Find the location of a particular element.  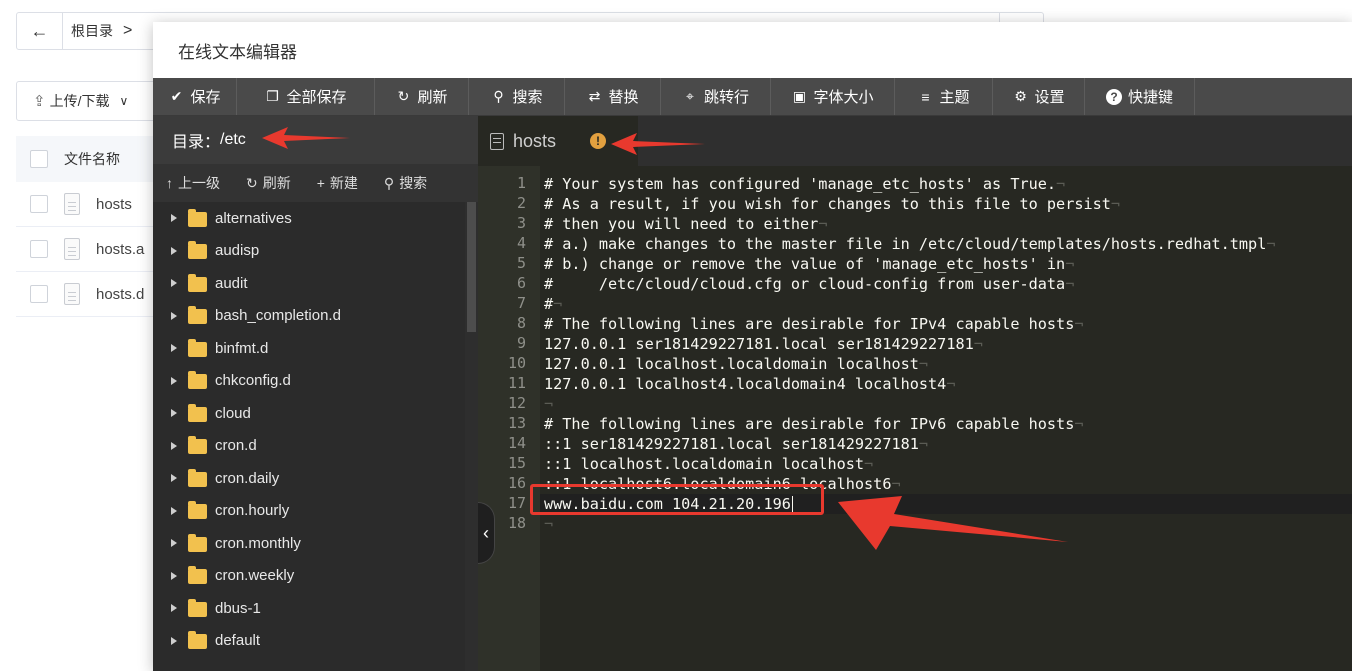

table-row: hosts.d is located at coordinates (88, 294).